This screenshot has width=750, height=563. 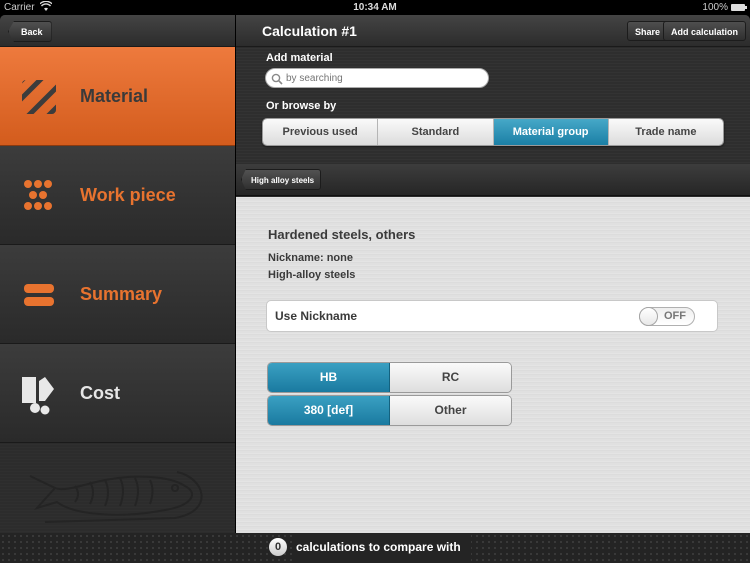 I want to click on cost-icon, so click(x=39, y=396).